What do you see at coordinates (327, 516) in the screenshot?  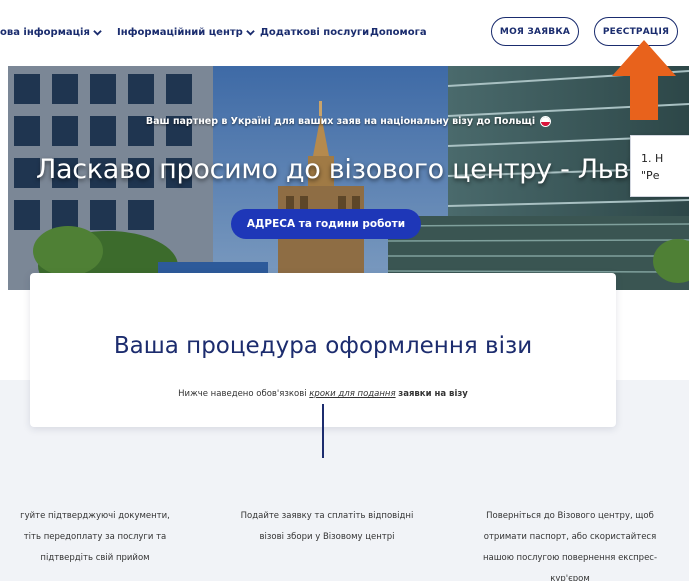 I see `step-text-line: Подайте заявку та сплатіть відповідні` at bounding box center [327, 516].